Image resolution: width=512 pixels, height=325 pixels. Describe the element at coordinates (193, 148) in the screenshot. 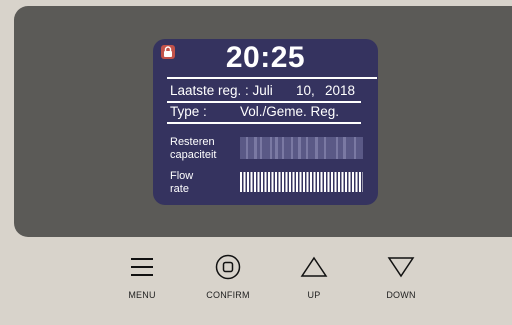

I see `remaining-capacity-label: Resteren capaciteit` at that location.